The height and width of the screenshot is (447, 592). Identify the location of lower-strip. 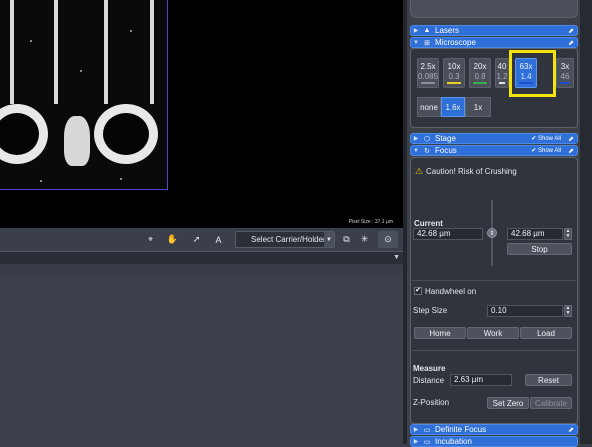
(201, 269).